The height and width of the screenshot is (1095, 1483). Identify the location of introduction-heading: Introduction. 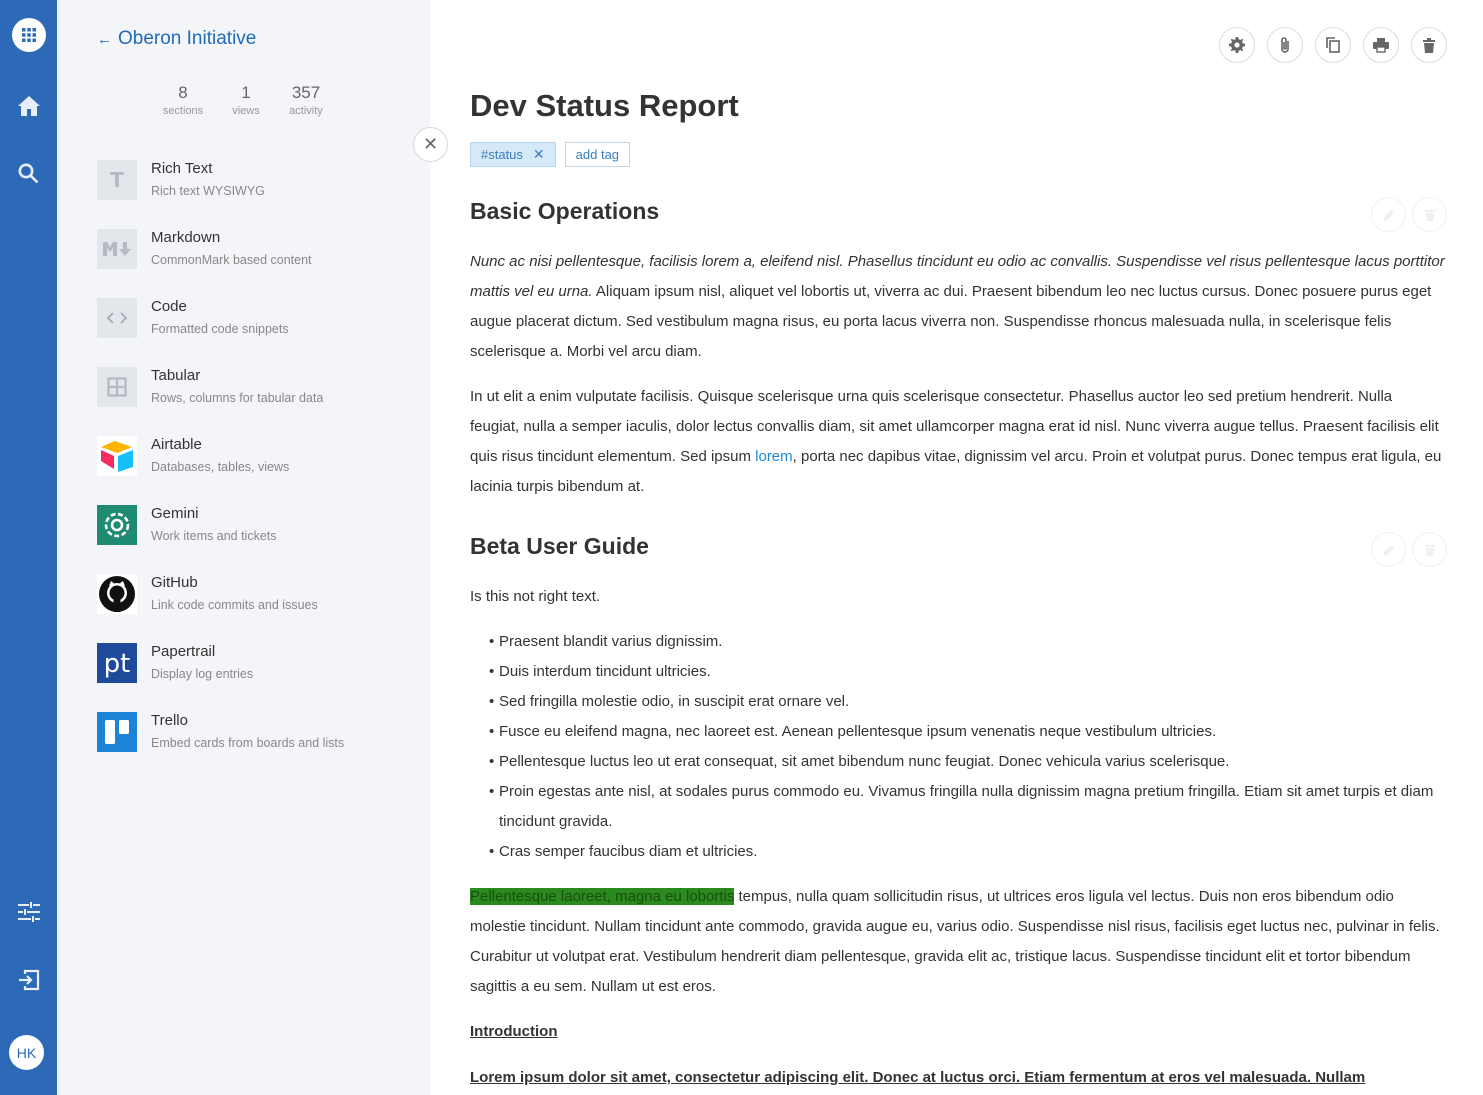
(514, 1031).